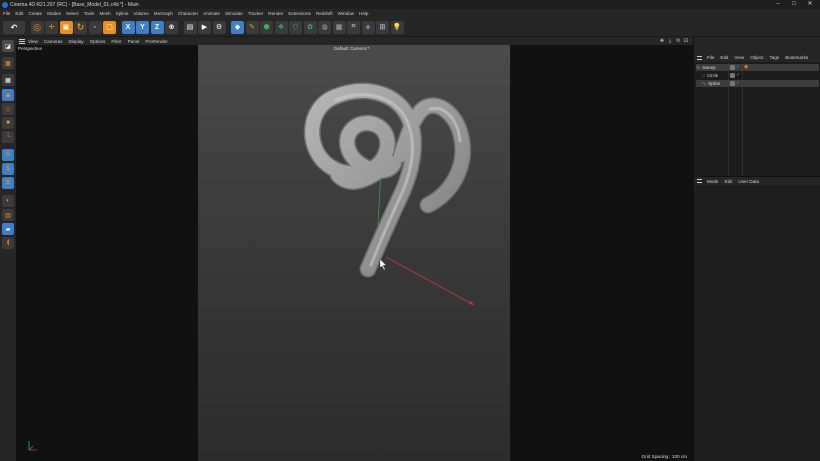  What do you see at coordinates (710, 57) in the screenshot?
I see `om-menu-file: File` at bounding box center [710, 57].